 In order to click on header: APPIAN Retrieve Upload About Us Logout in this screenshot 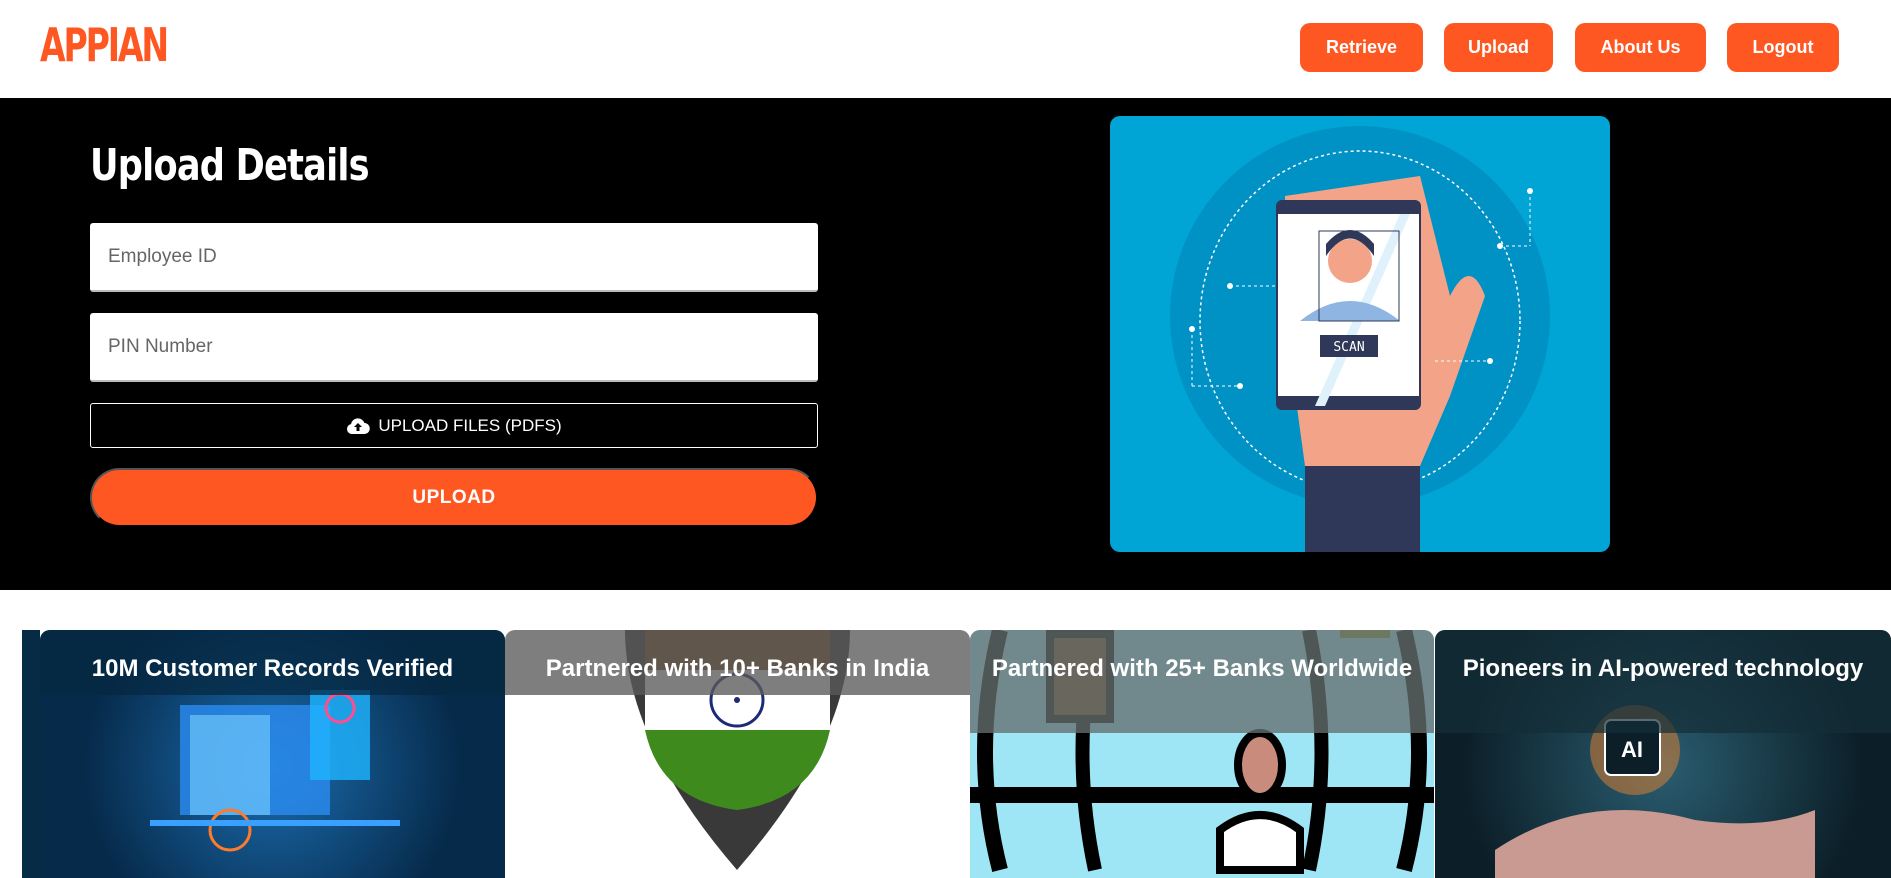, I will do `click(945, 49)`.